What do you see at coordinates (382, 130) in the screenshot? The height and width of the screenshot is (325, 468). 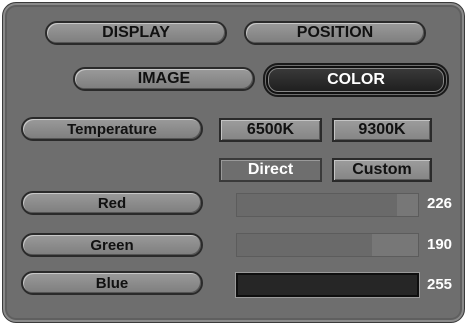 I see `temperature-9300k-button: 9300K` at bounding box center [382, 130].